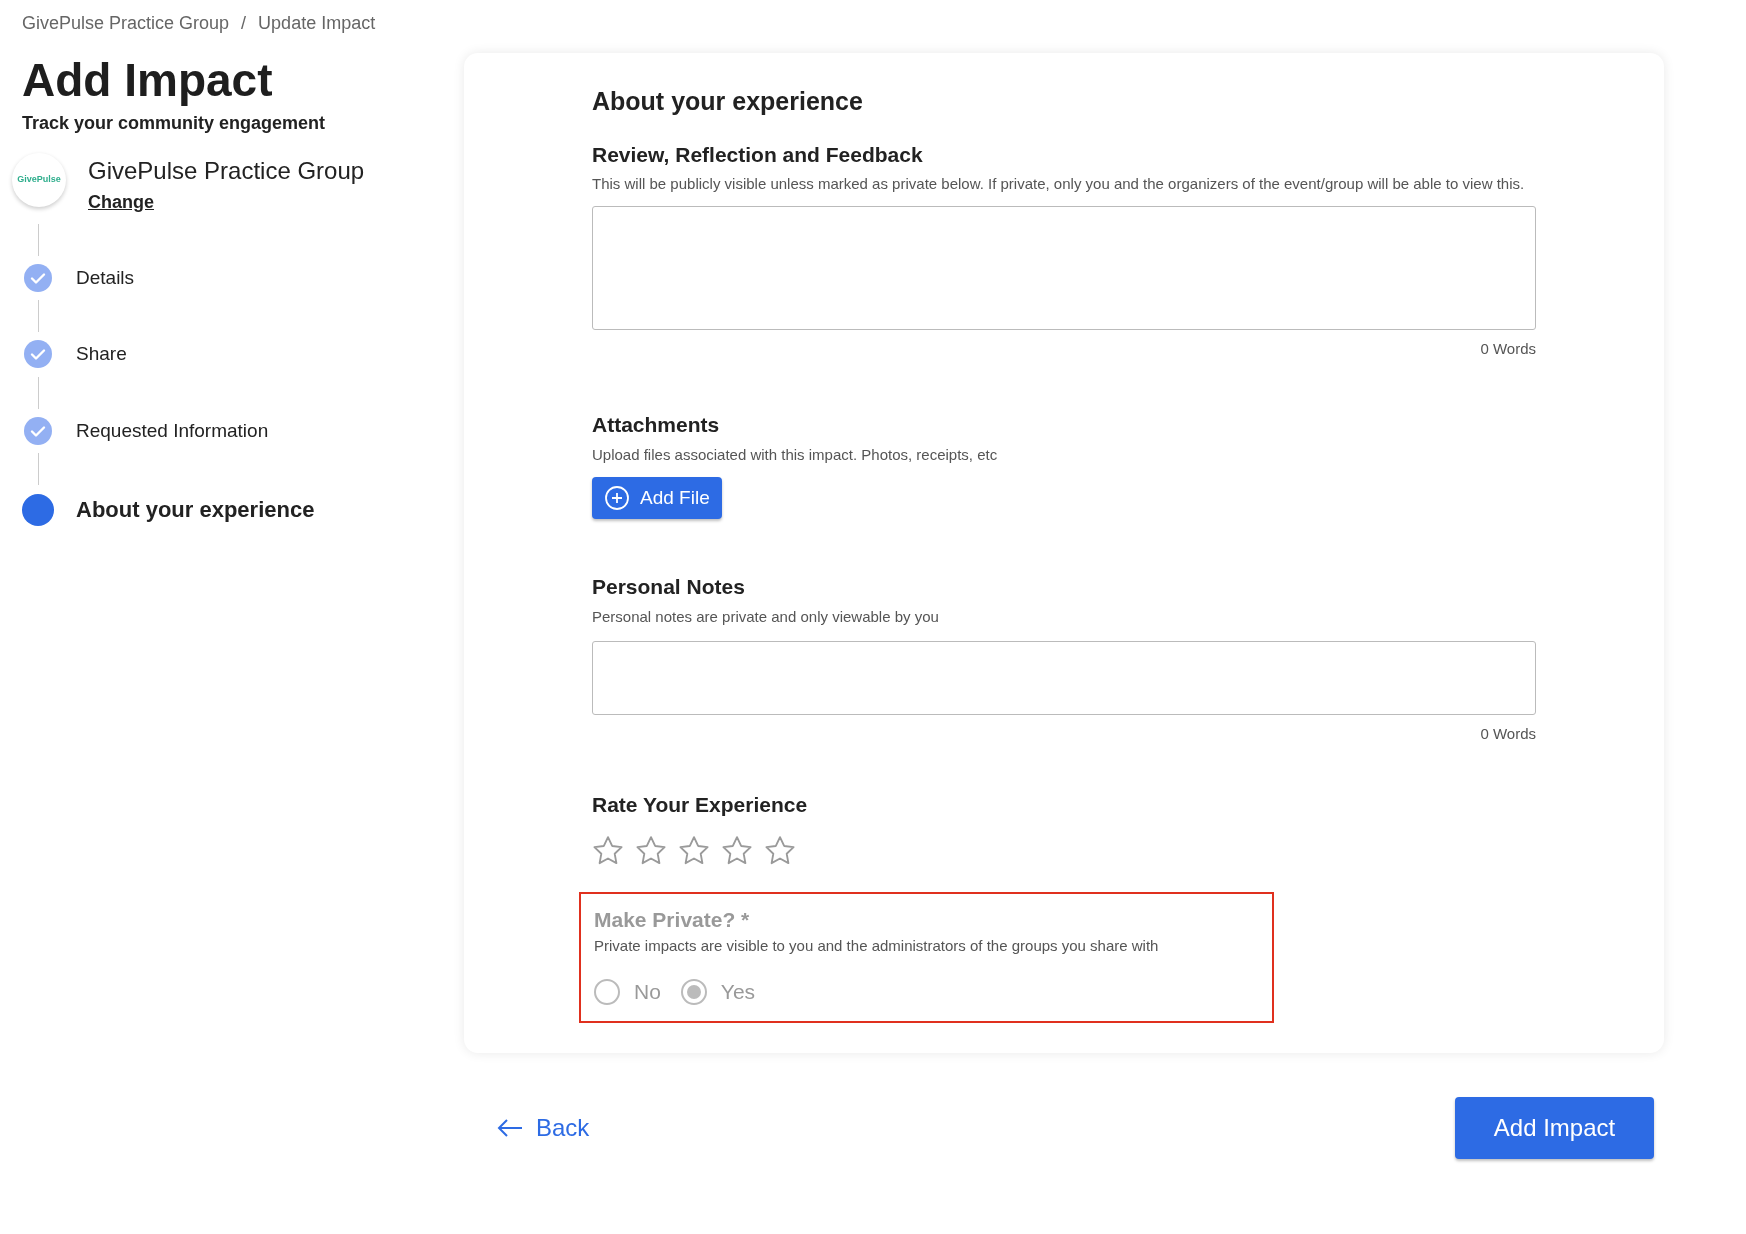  I want to click on breadcrumb-link: GivePulse Practice Group, so click(126, 23).